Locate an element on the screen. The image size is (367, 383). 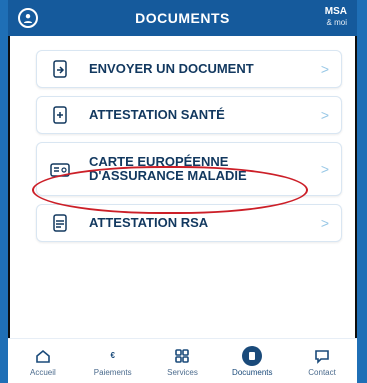
document-item-european-card: CARTE EUROPÉENNE D'ASSURANCE MALADIE > is located at coordinates (189, 169).